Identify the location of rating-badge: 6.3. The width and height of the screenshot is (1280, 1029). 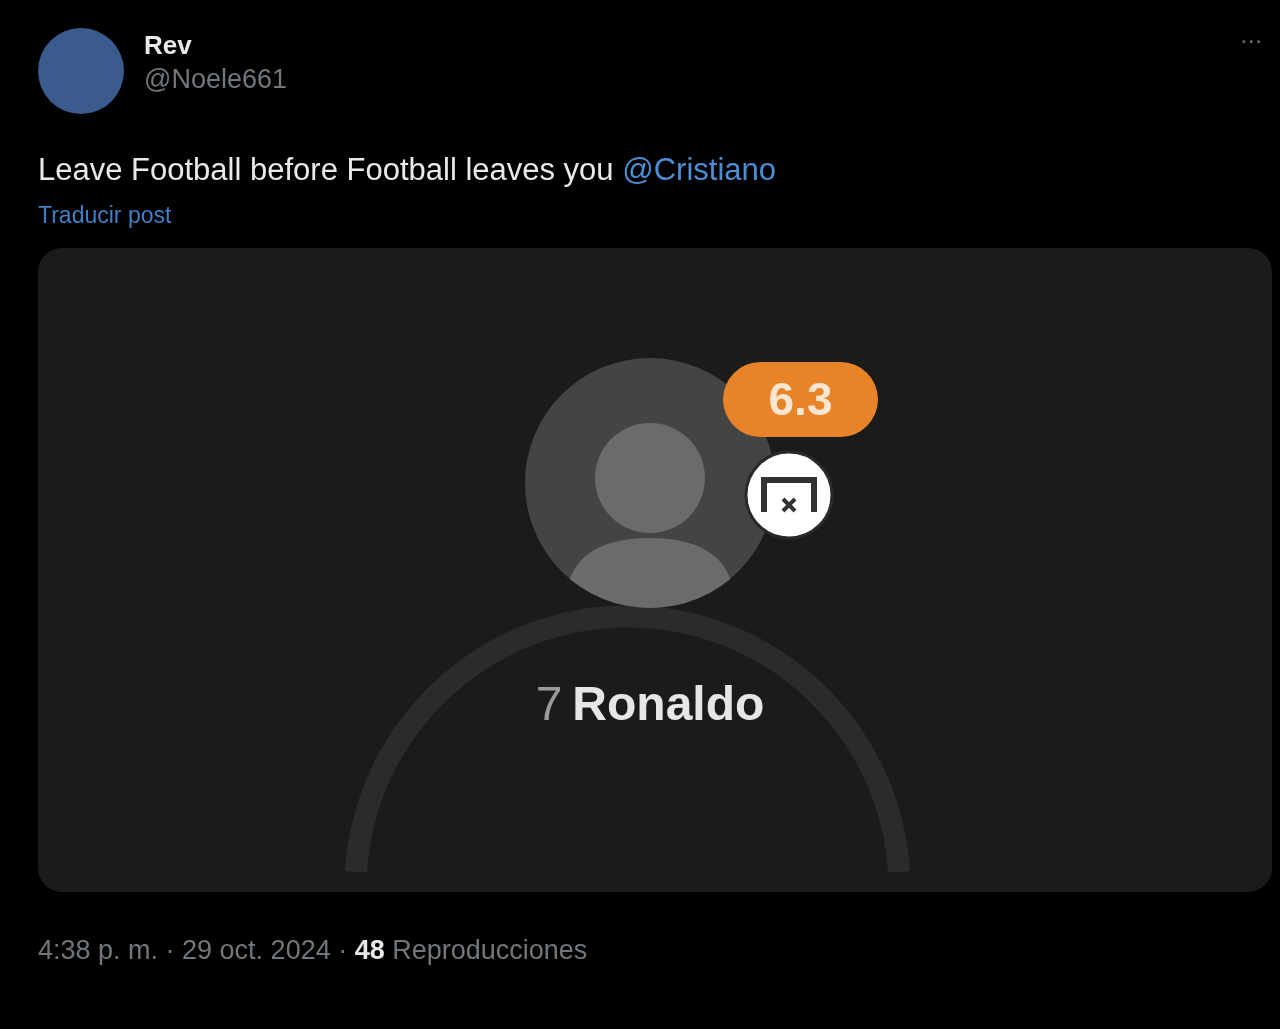
(800, 399).